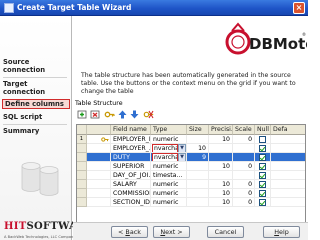  Describe the element at coordinates (131, 130) in the screenshot. I see `column-header-field-name: Field name` at that location.